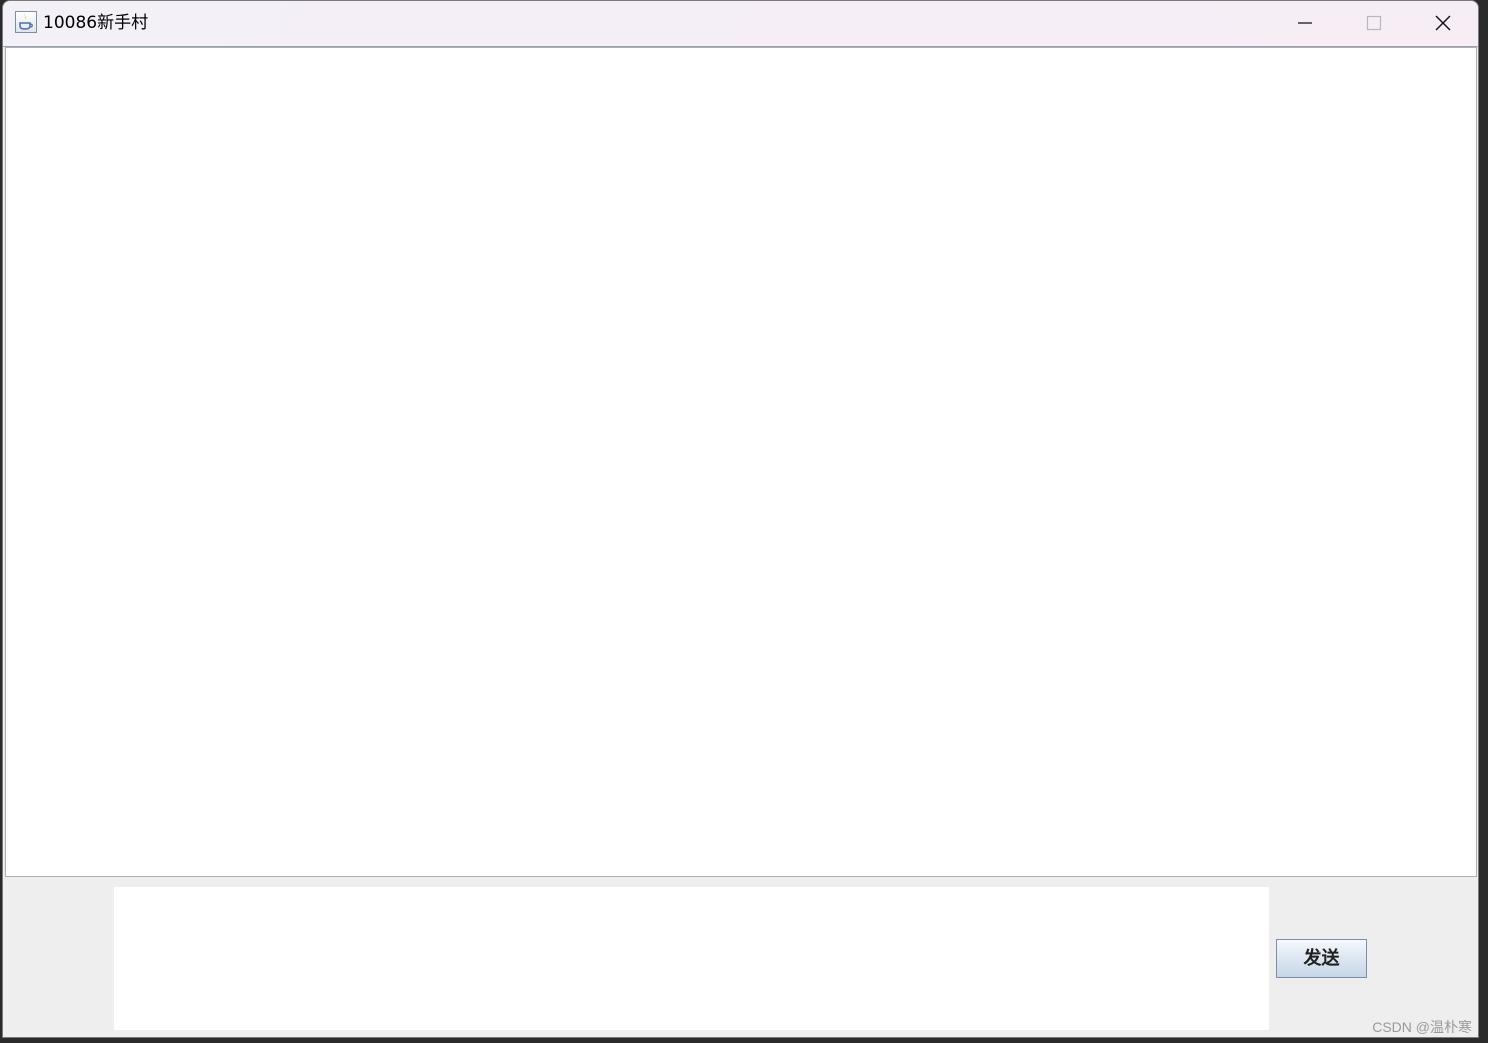 The height and width of the screenshot is (1043, 1488). What do you see at coordinates (26, 22) in the screenshot?
I see `java-app-icon` at bounding box center [26, 22].